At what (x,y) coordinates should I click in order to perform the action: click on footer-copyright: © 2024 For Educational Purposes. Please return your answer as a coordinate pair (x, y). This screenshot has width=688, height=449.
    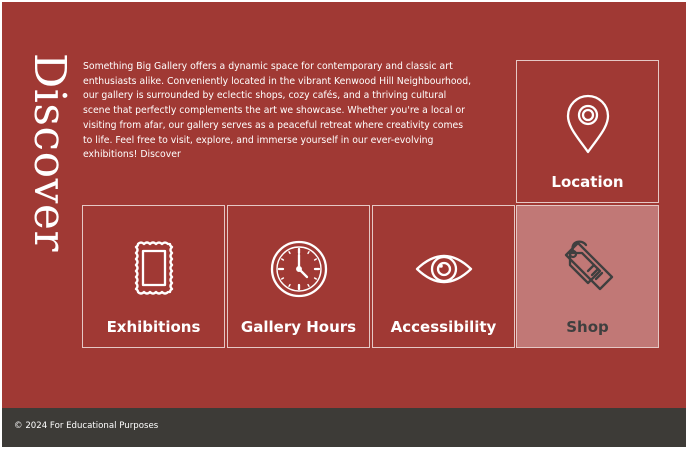
    Looking at the image, I should click on (86, 426).